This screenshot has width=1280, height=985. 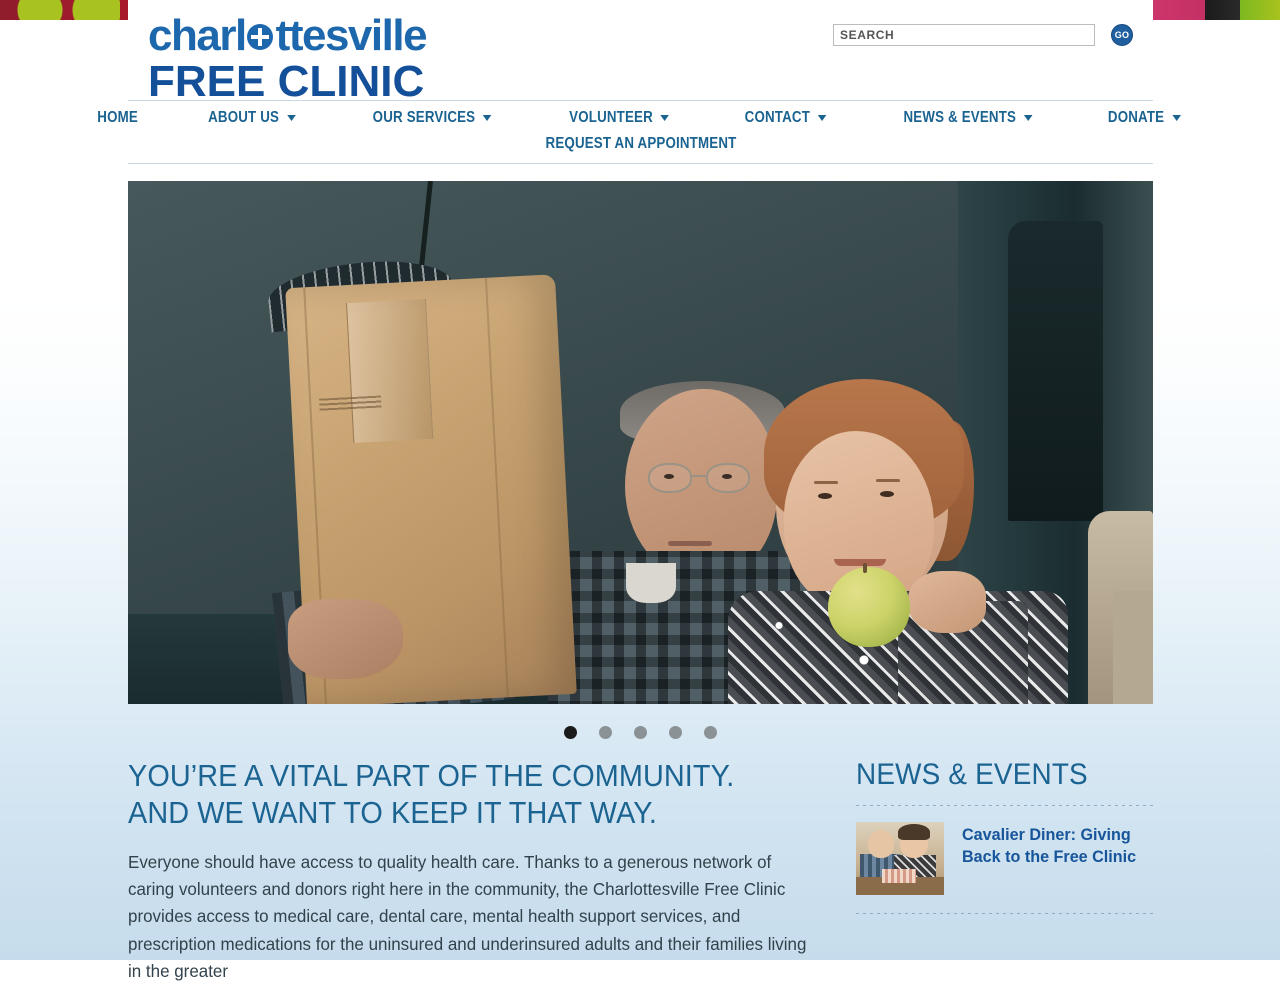 I want to click on carousel-dots, so click(x=640, y=732).